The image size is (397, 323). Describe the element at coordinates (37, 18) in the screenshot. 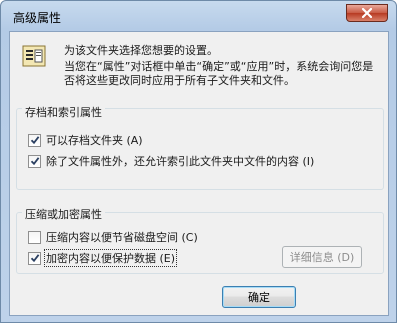

I see `window-title: 高级属性` at that location.